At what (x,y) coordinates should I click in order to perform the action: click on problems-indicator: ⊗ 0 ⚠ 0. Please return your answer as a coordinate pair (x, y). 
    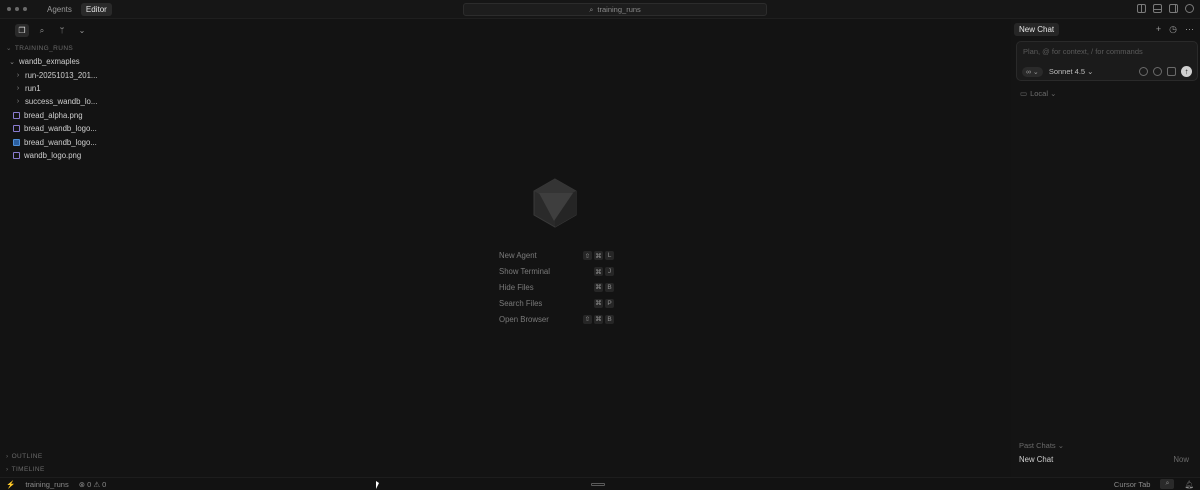
    Looking at the image, I should click on (93, 484).